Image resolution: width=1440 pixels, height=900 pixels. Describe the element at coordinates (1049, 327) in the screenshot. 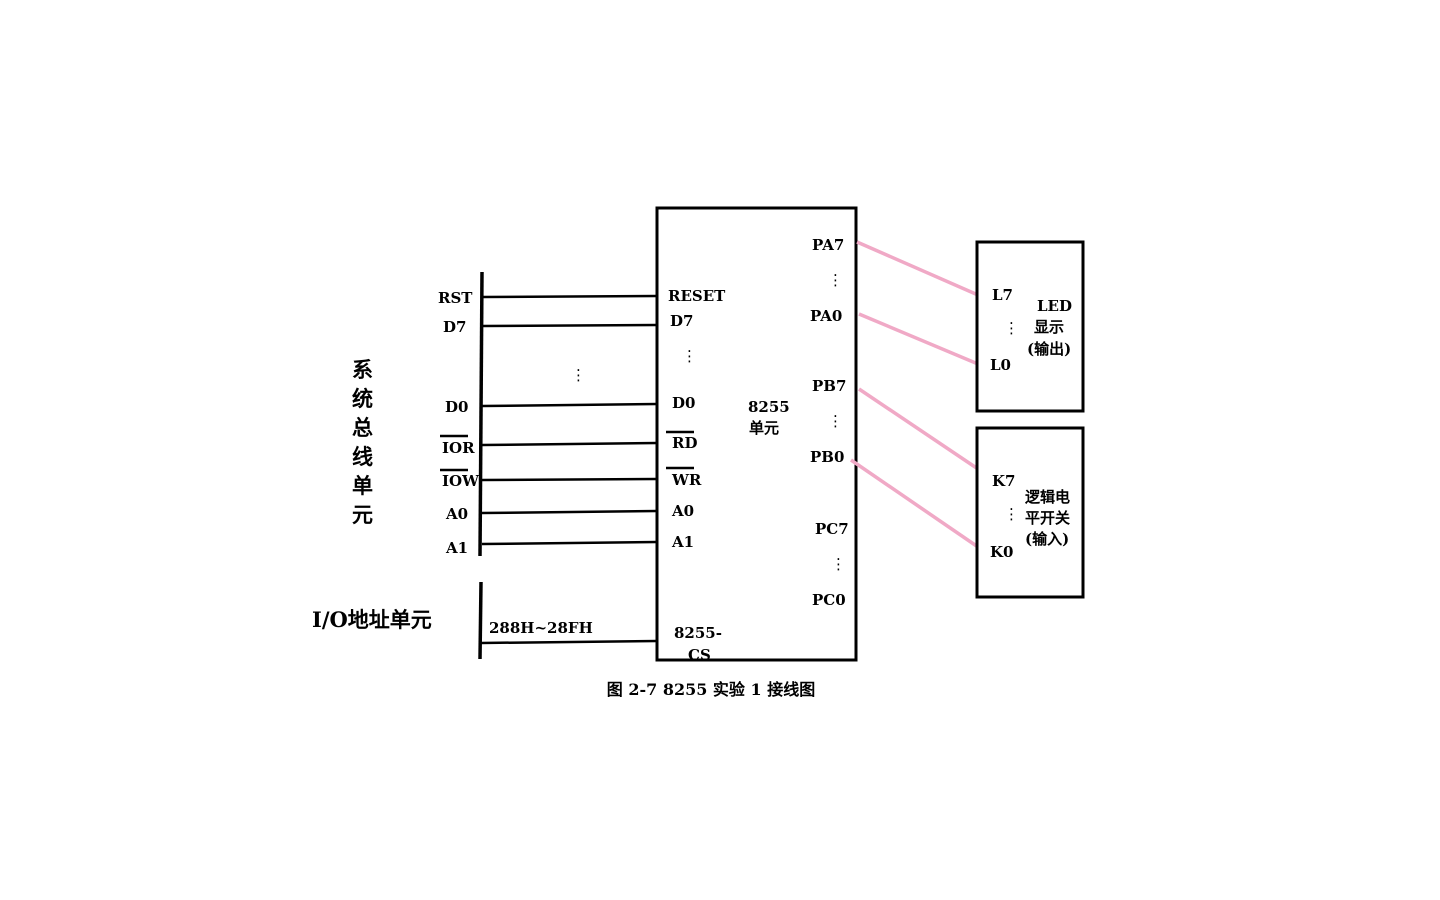

I see `led-unit-title-line2: 显示` at that location.